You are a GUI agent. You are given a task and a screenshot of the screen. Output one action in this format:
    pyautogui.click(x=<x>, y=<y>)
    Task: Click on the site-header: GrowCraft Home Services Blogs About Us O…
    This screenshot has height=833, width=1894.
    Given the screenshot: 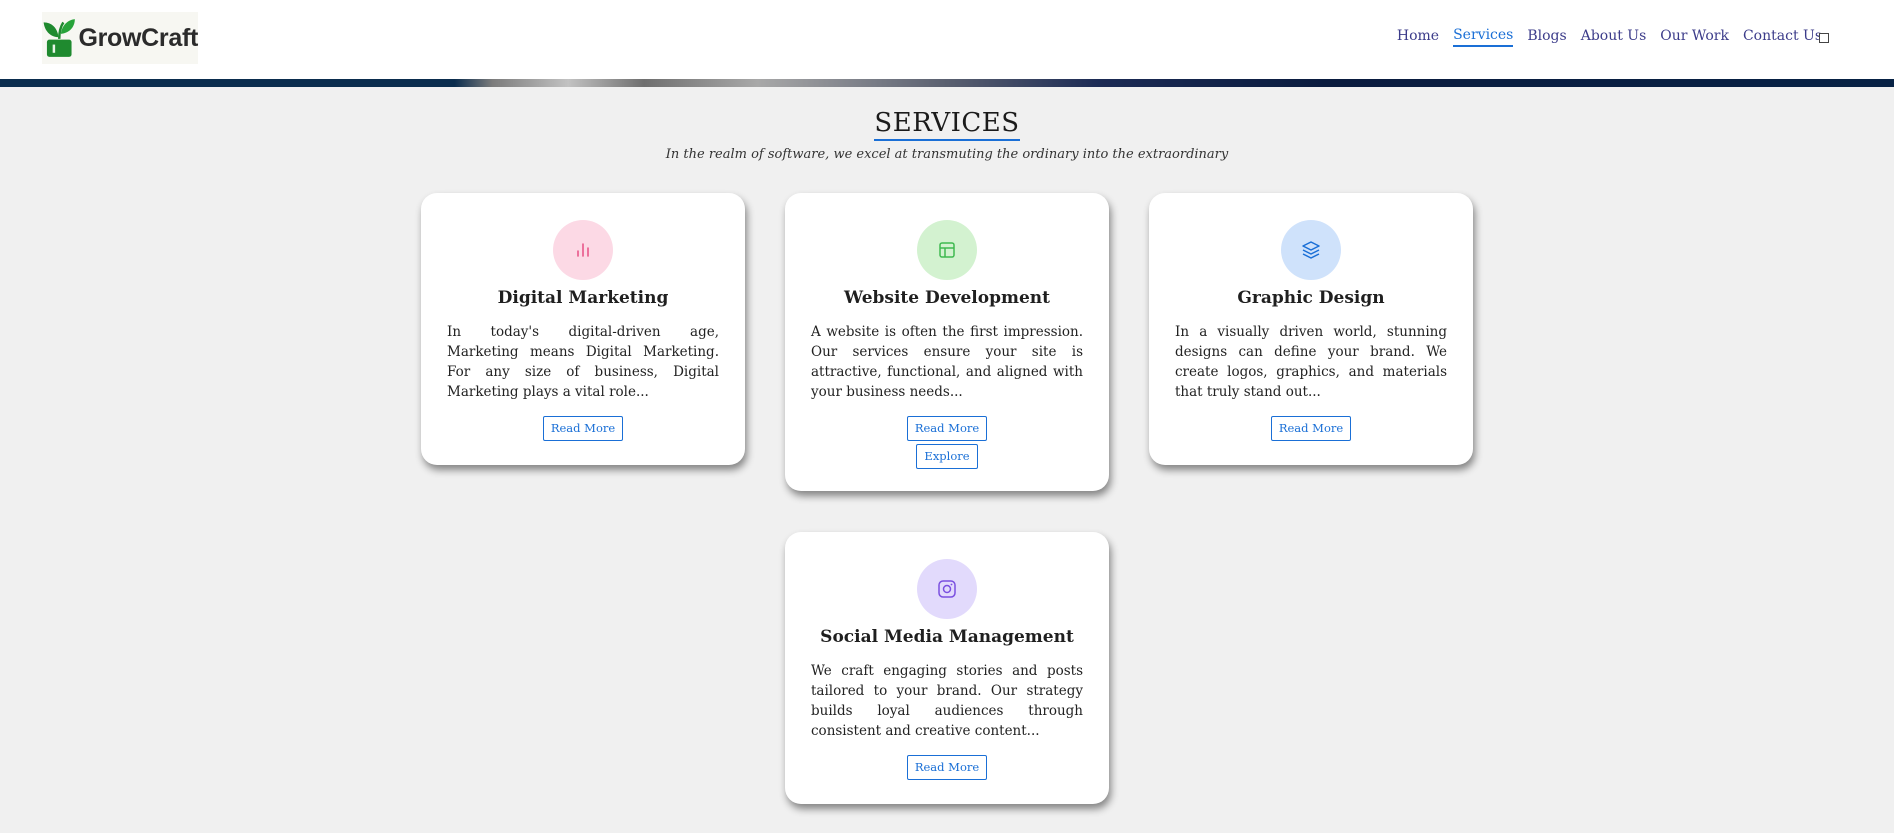 What is the action you would take?
    pyautogui.click(x=947, y=39)
    